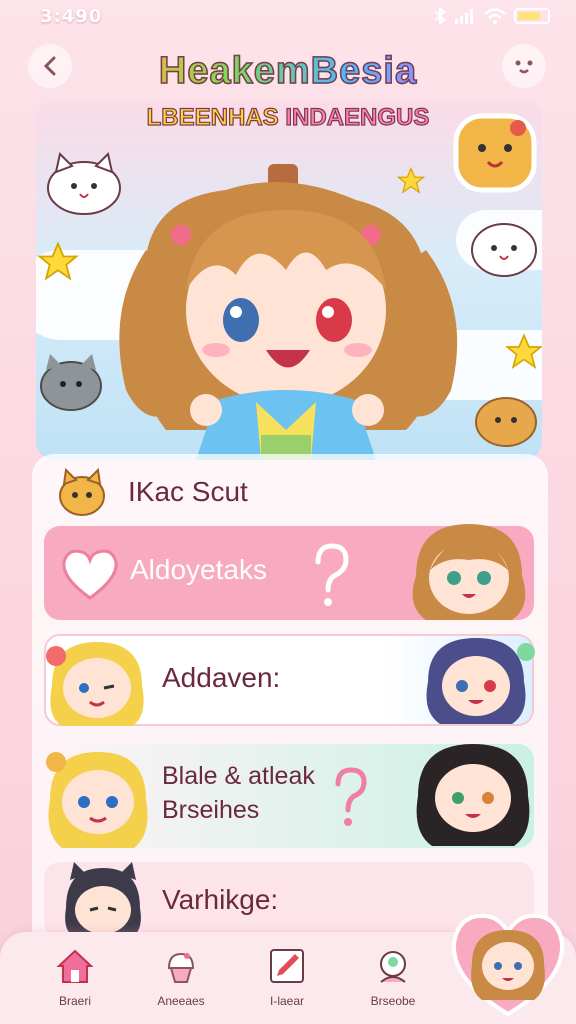  Describe the element at coordinates (71, 382) in the screenshot. I see `gray-cat-mascot` at that location.